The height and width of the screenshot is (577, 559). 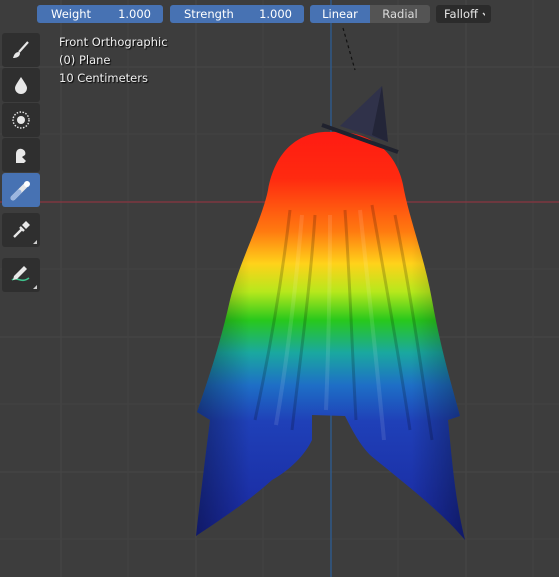 I want to click on draw-tool, so click(x=21, y=50).